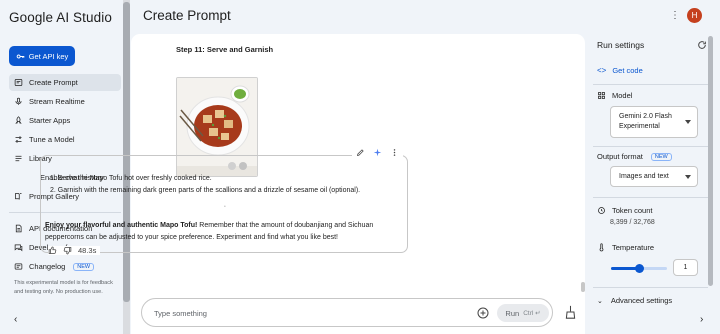 Image resolution: width=720 pixels, height=334 pixels. I want to click on token-count-label-text: Token count, so click(632, 210).